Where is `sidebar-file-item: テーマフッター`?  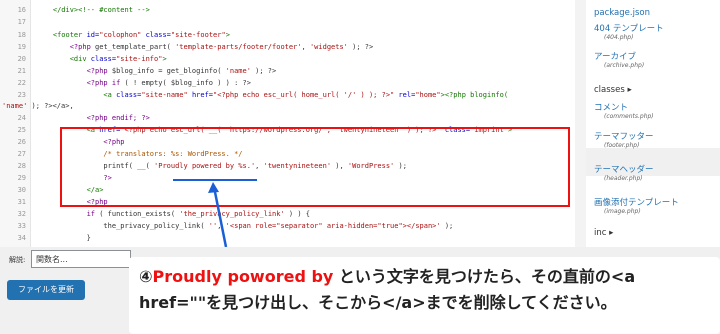 sidebar-file-item: テーマフッター is located at coordinates (624, 136).